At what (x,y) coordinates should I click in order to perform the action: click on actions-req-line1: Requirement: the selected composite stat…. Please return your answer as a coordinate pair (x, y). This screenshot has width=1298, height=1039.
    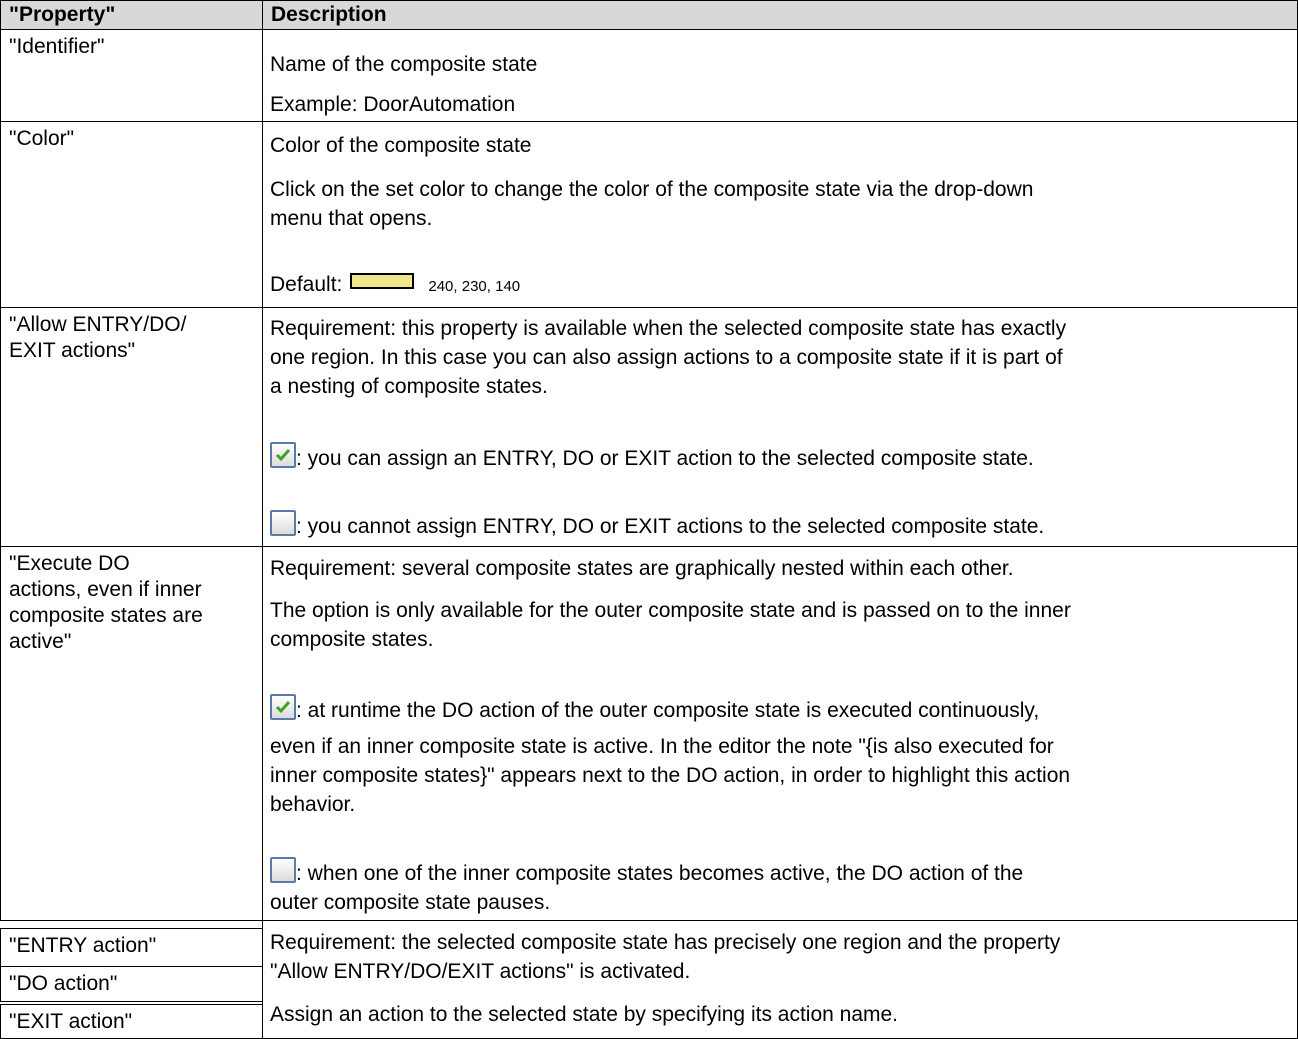
    Looking at the image, I should click on (665, 942).